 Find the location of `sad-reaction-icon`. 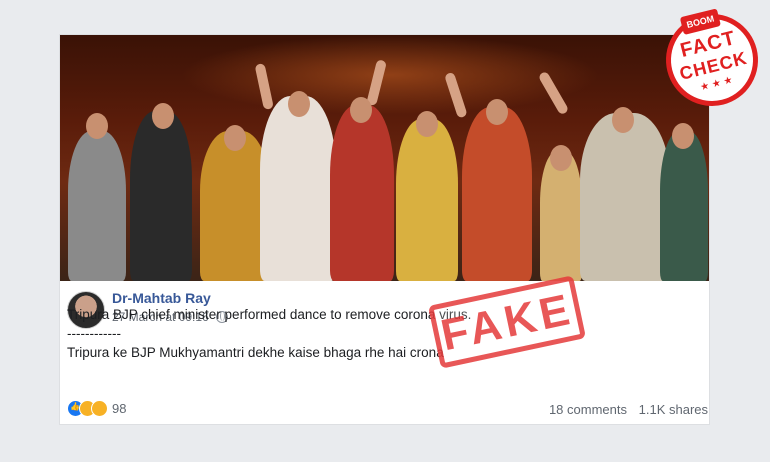

sad-reaction-icon is located at coordinates (99, 408).